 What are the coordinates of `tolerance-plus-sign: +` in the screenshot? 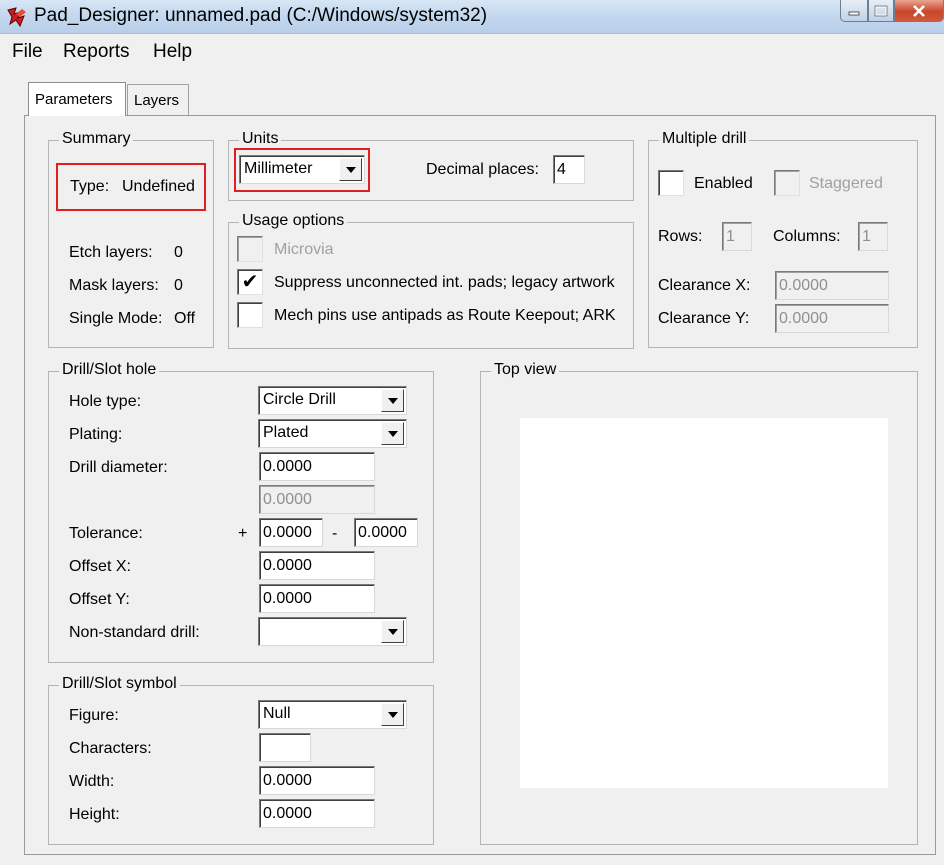 It's located at (243, 533).